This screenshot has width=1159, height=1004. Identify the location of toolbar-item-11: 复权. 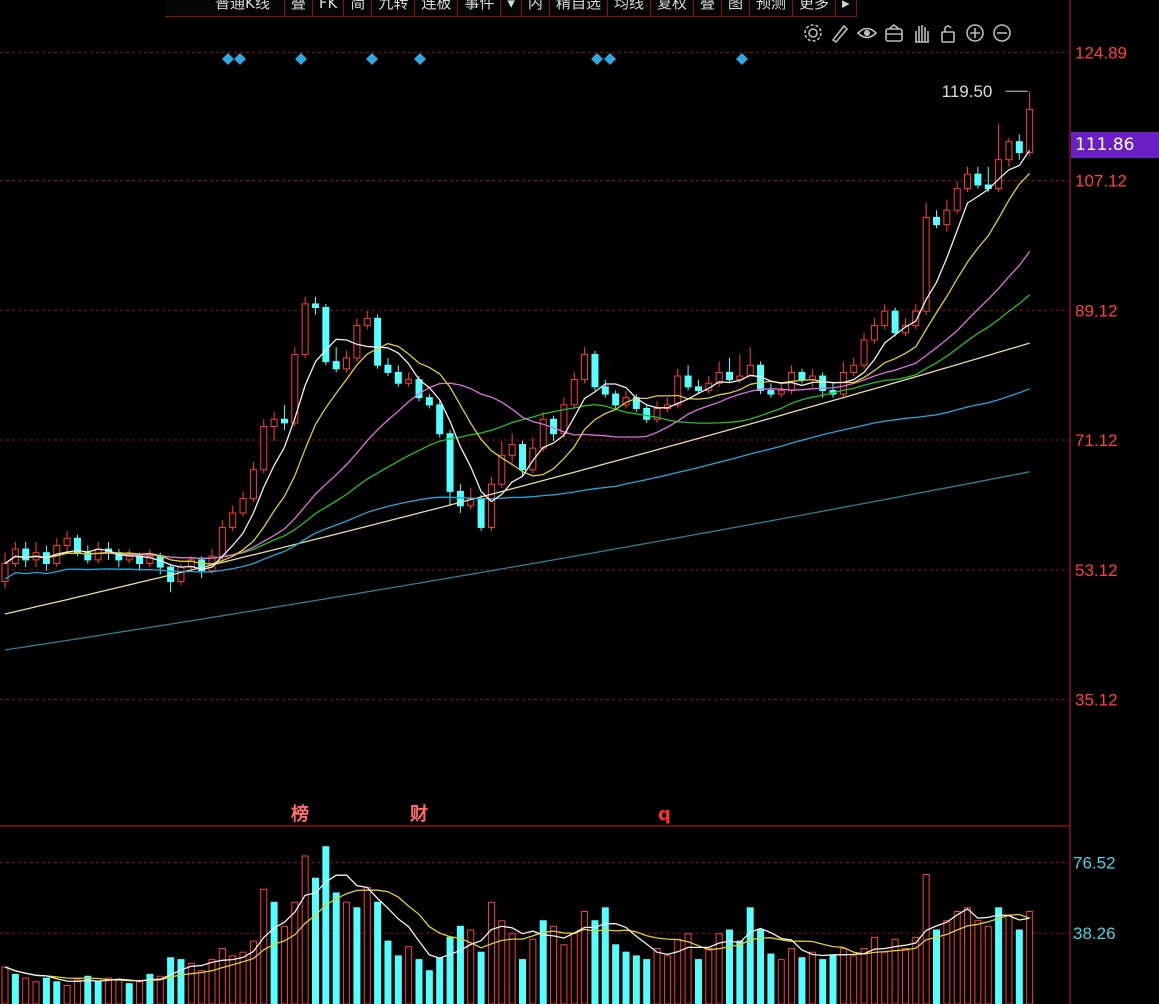
(672, 8).